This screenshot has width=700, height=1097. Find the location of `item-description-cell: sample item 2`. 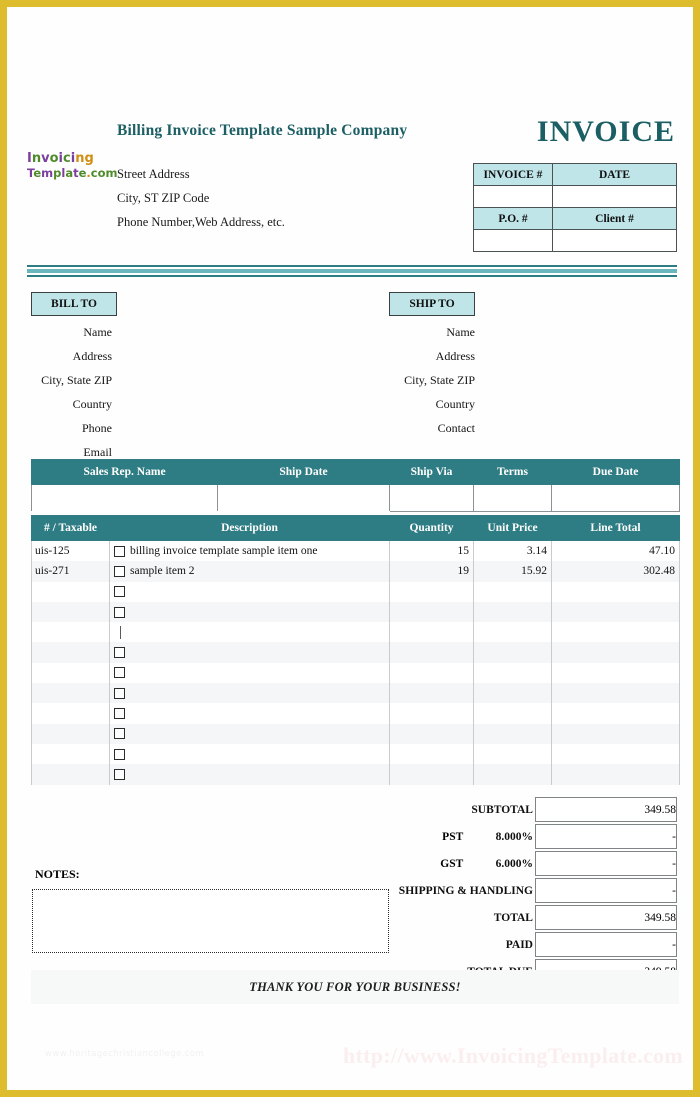

item-description-cell: sample item 2 is located at coordinates (249, 571).